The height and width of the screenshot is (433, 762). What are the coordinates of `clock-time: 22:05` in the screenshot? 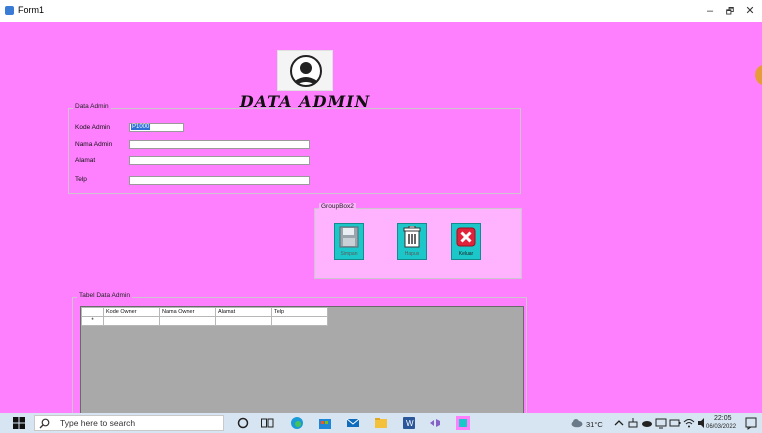 It's located at (723, 418).